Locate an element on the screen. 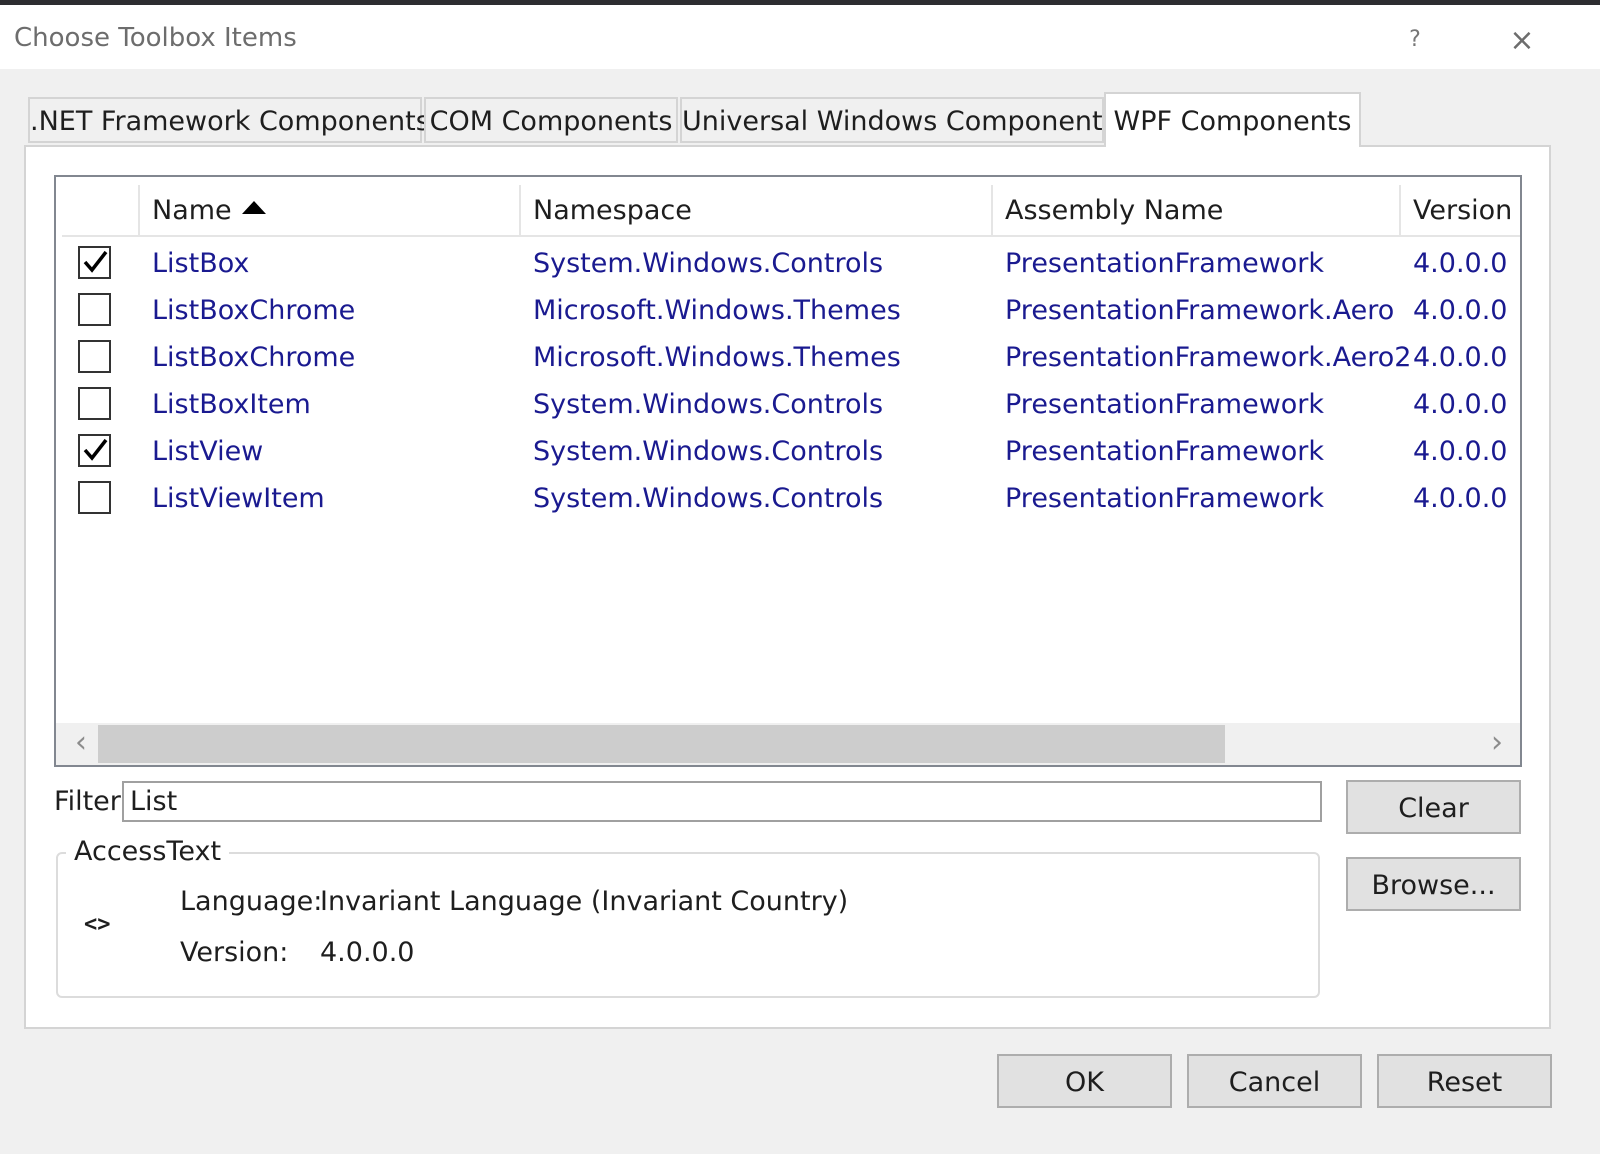 This screenshot has width=1600, height=1154. clear-button: Clear is located at coordinates (1433, 807).